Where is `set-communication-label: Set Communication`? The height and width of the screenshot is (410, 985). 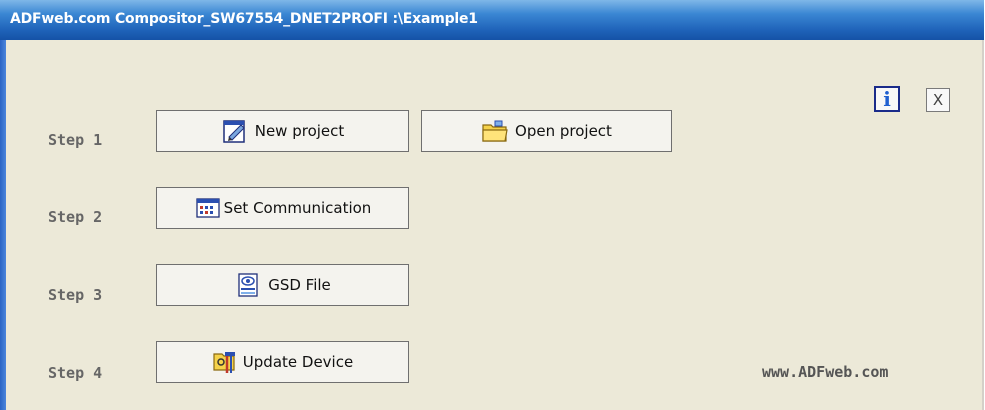
set-communication-label: Set Communication is located at coordinates (297, 208).